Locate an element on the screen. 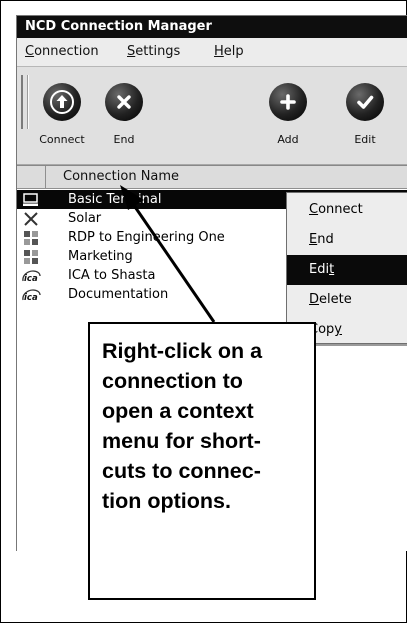 Image resolution: width=407 pixels, height=623 pixels. connect-button: Connect is located at coordinates (62, 118).